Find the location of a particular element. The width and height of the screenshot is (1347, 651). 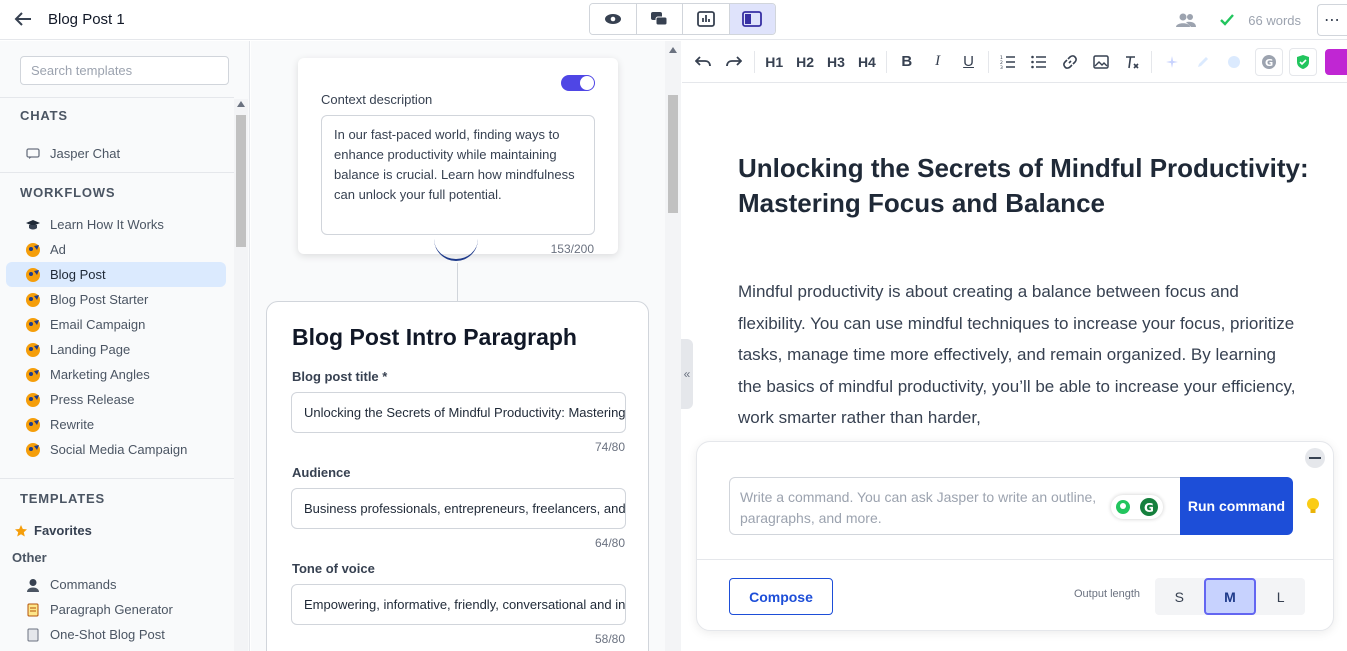

sidebar-item-social-media-campaign: Social Media Campaign is located at coordinates (116, 449).